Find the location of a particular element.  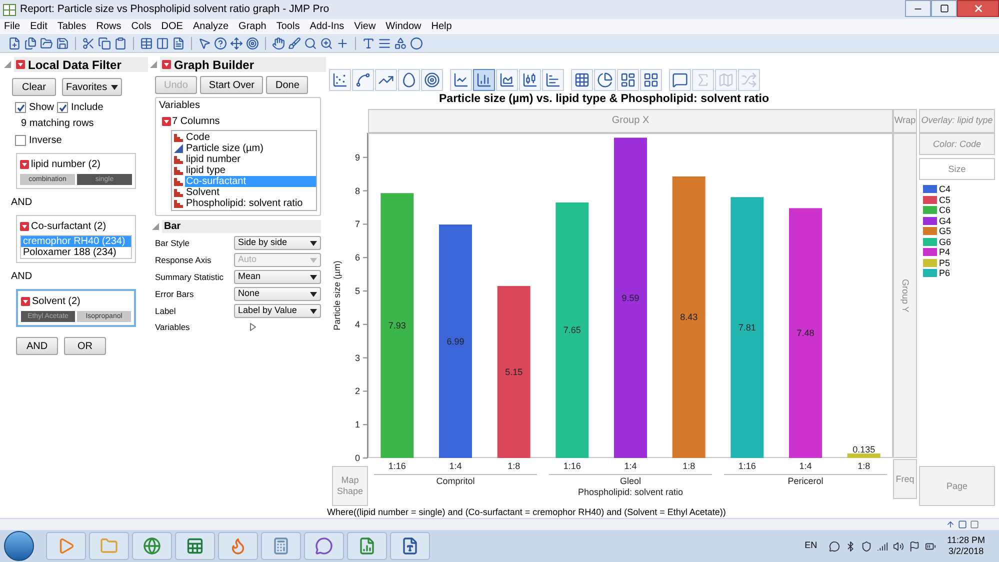

close-button is located at coordinates (978, 8).